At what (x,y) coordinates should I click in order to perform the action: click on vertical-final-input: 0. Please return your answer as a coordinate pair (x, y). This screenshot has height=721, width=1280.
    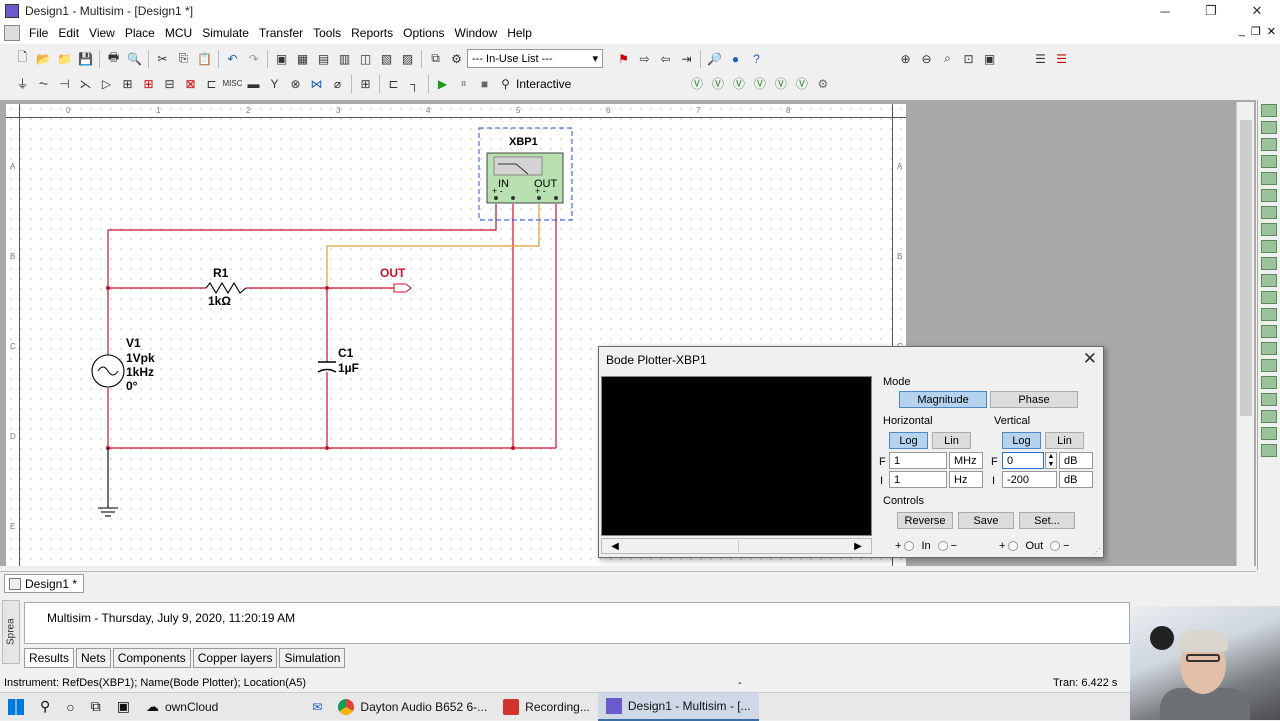
    Looking at the image, I should click on (1023, 460).